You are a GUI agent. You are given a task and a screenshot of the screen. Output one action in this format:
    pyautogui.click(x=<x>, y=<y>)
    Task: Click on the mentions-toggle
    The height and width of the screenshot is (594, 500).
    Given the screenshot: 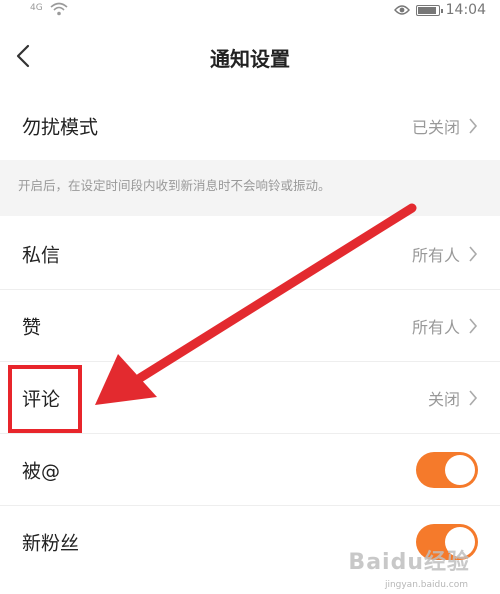 What is the action you would take?
    pyautogui.click(x=447, y=470)
    